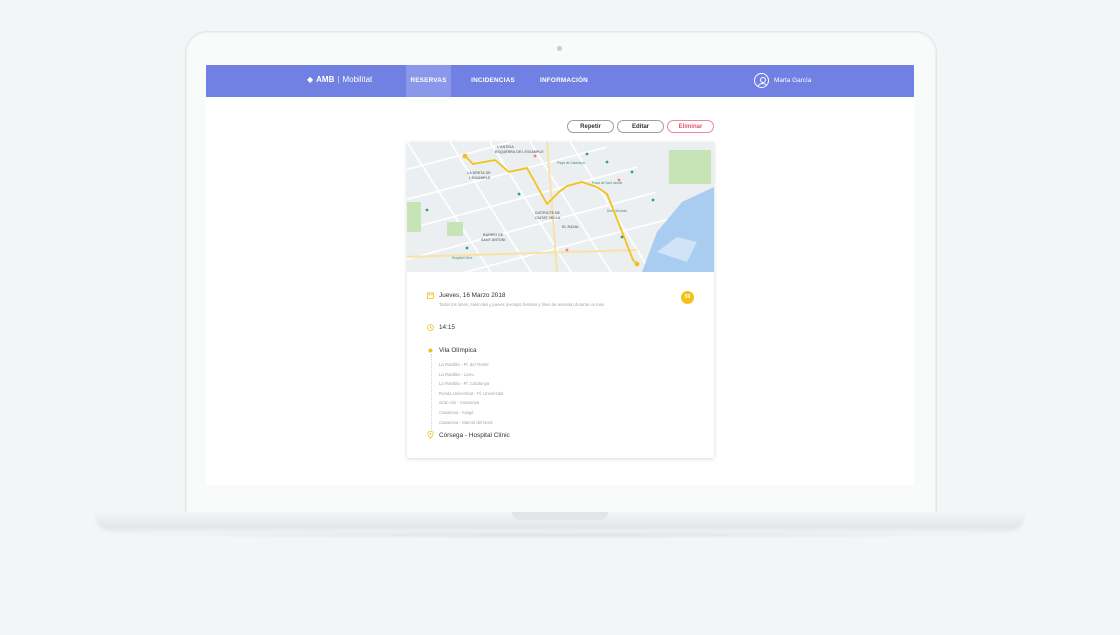 The height and width of the screenshot is (635, 1120). Describe the element at coordinates (548, 213) in the screenshot. I see `svg-text: DISTRICTE DE` at that location.